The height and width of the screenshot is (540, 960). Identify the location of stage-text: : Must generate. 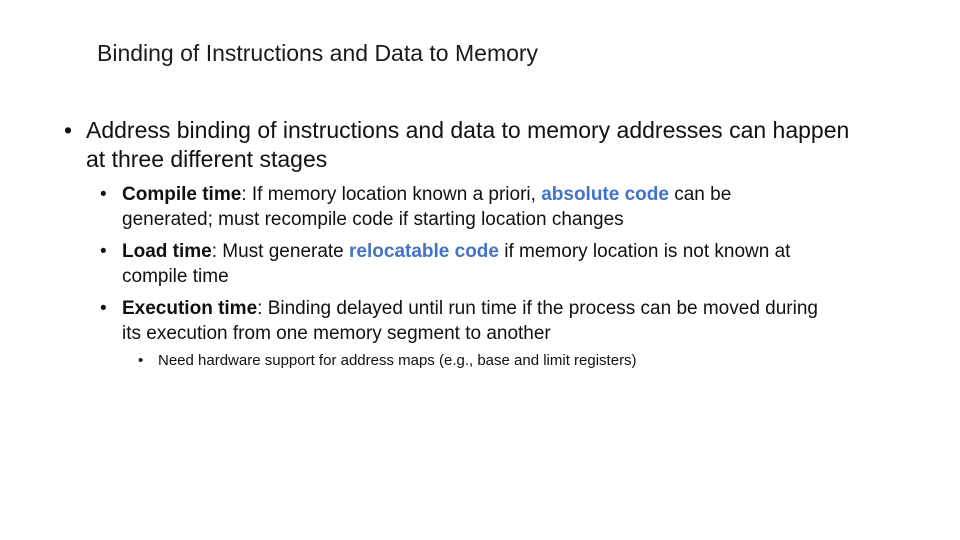
(280, 251).